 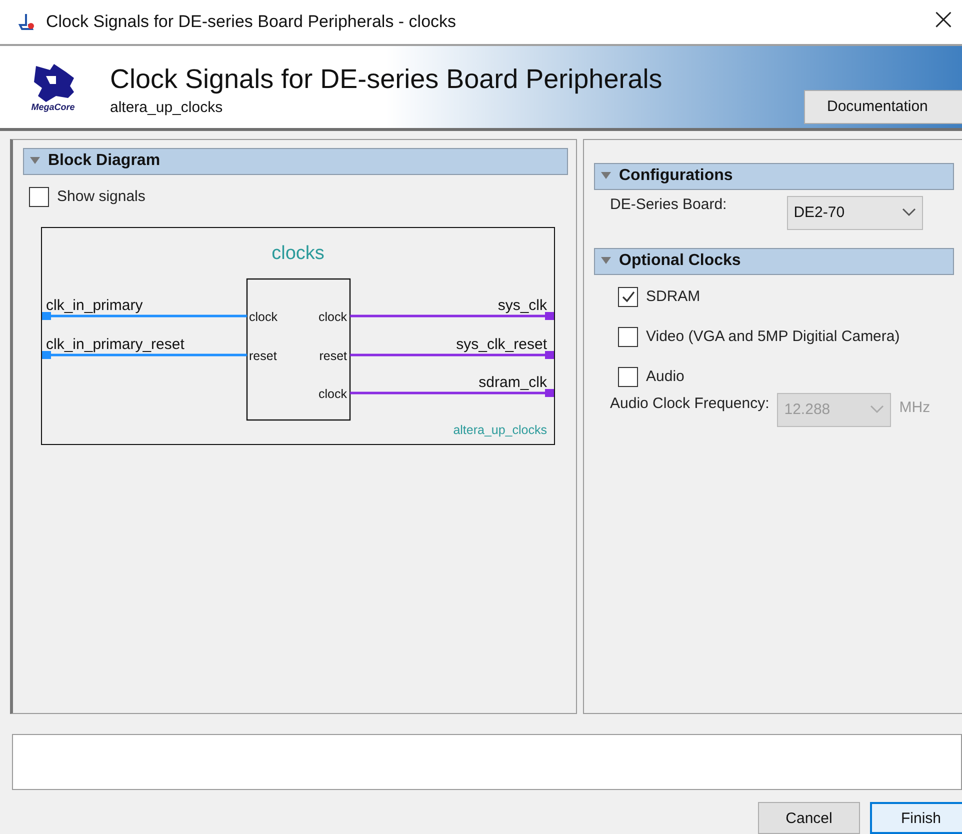 I want to click on section-header: Optional Clocks, so click(x=774, y=261).